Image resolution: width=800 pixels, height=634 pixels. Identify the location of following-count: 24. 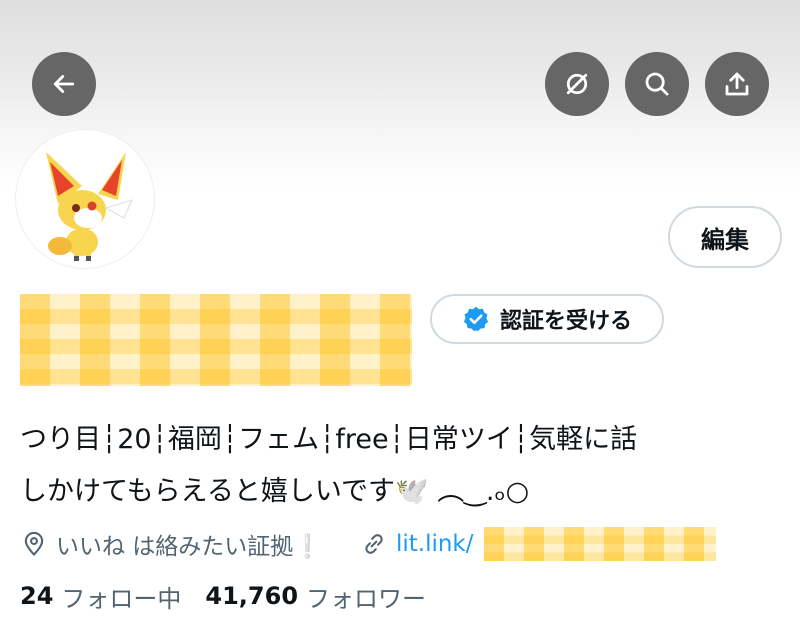
(37, 596).